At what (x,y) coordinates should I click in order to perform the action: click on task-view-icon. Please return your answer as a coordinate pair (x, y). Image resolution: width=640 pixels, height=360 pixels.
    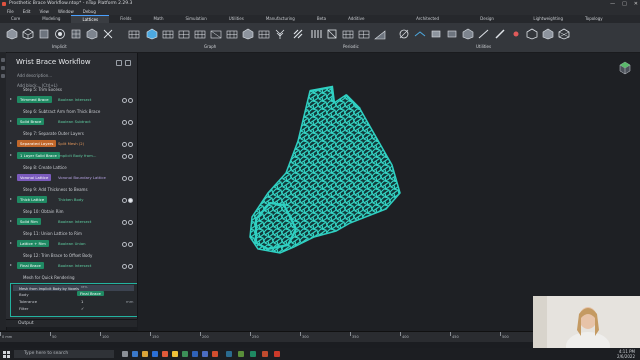
    Looking at the image, I should click on (125, 354).